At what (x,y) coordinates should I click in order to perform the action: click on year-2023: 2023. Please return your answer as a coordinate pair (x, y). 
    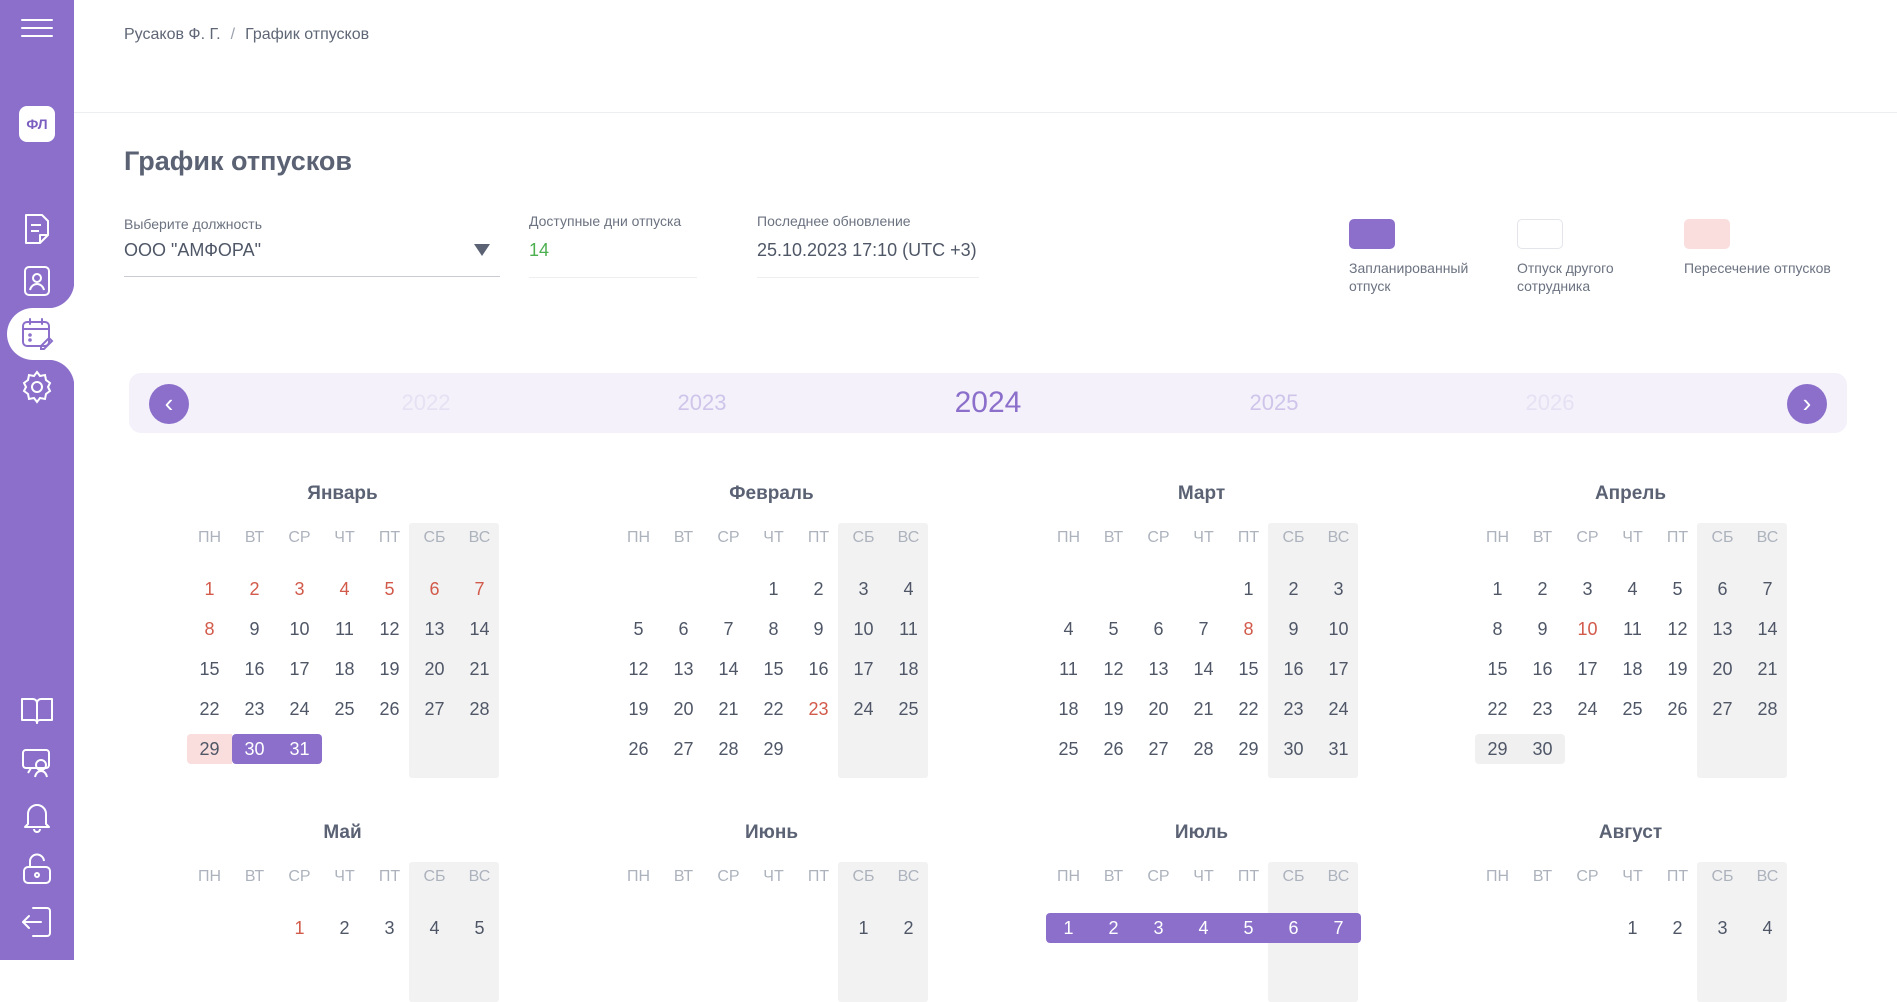
    Looking at the image, I should click on (702, 403).